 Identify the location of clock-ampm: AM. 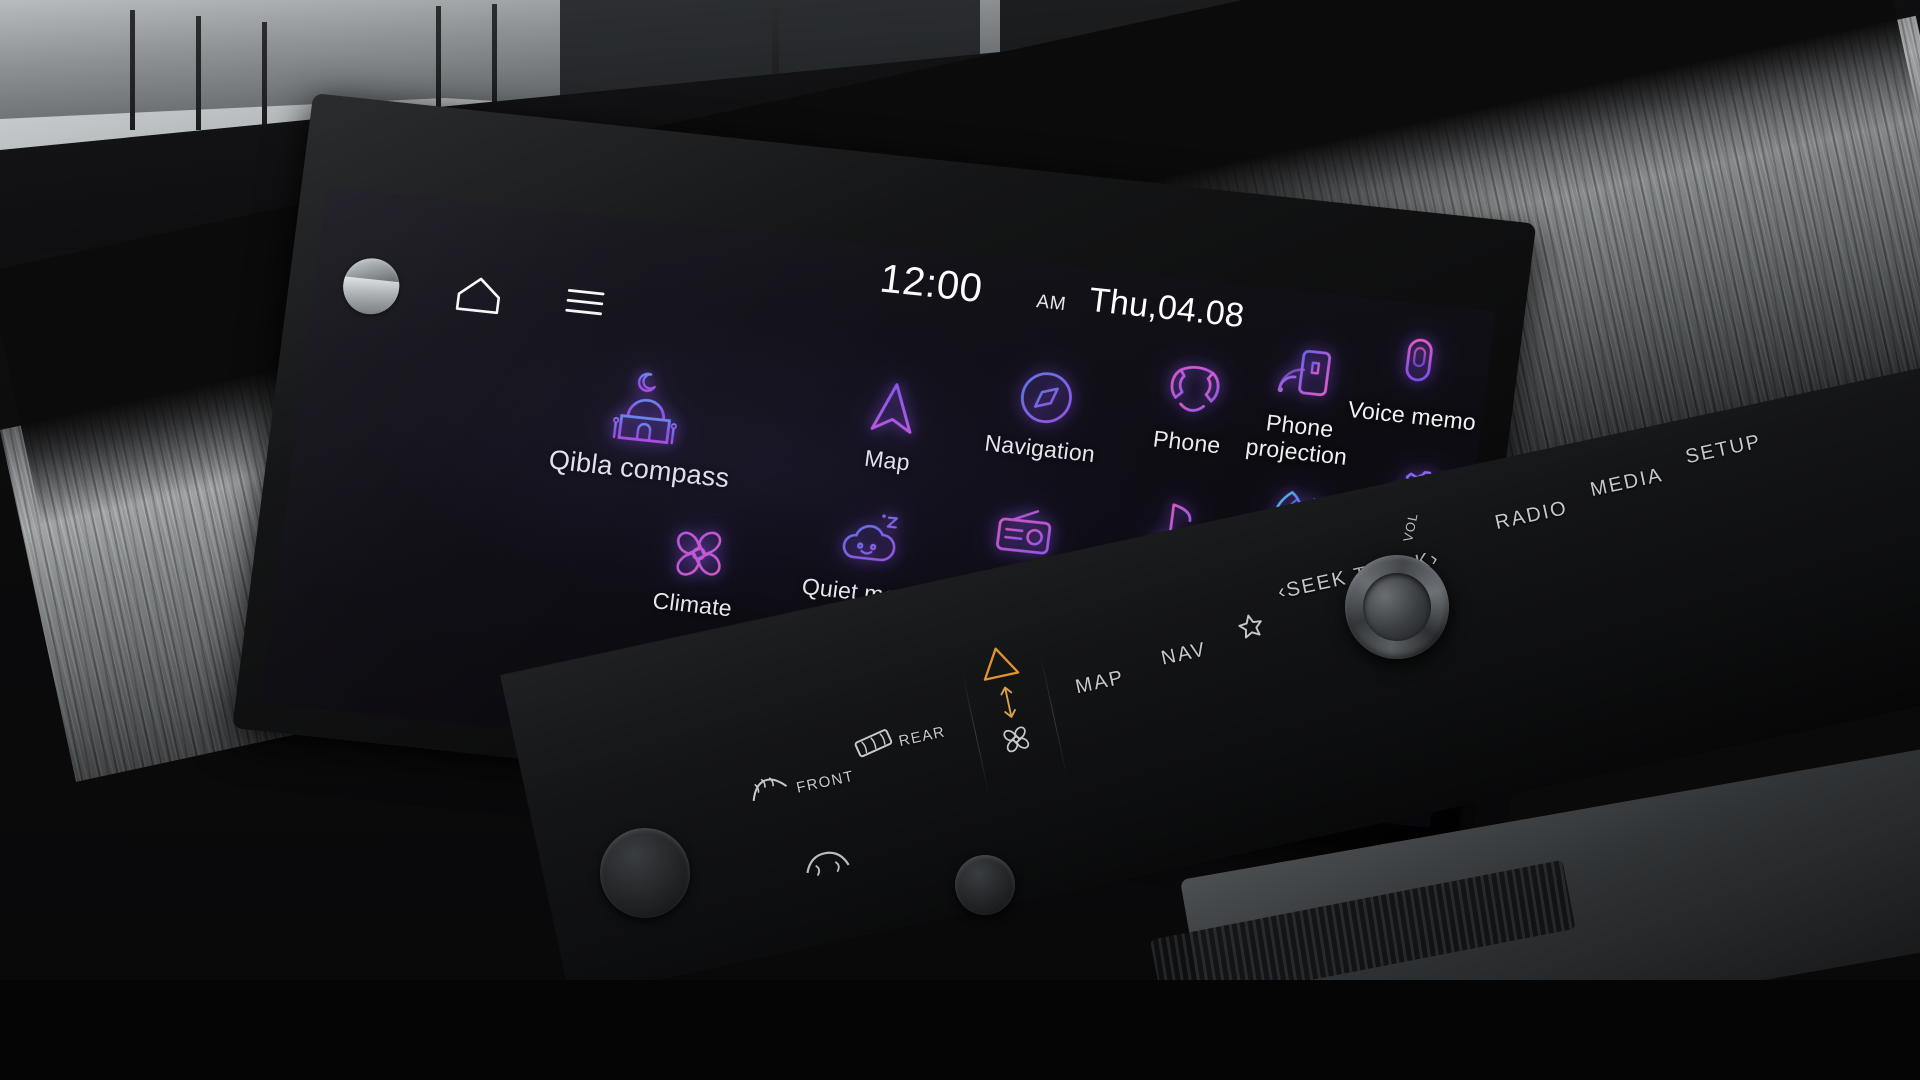
(1051, 303).